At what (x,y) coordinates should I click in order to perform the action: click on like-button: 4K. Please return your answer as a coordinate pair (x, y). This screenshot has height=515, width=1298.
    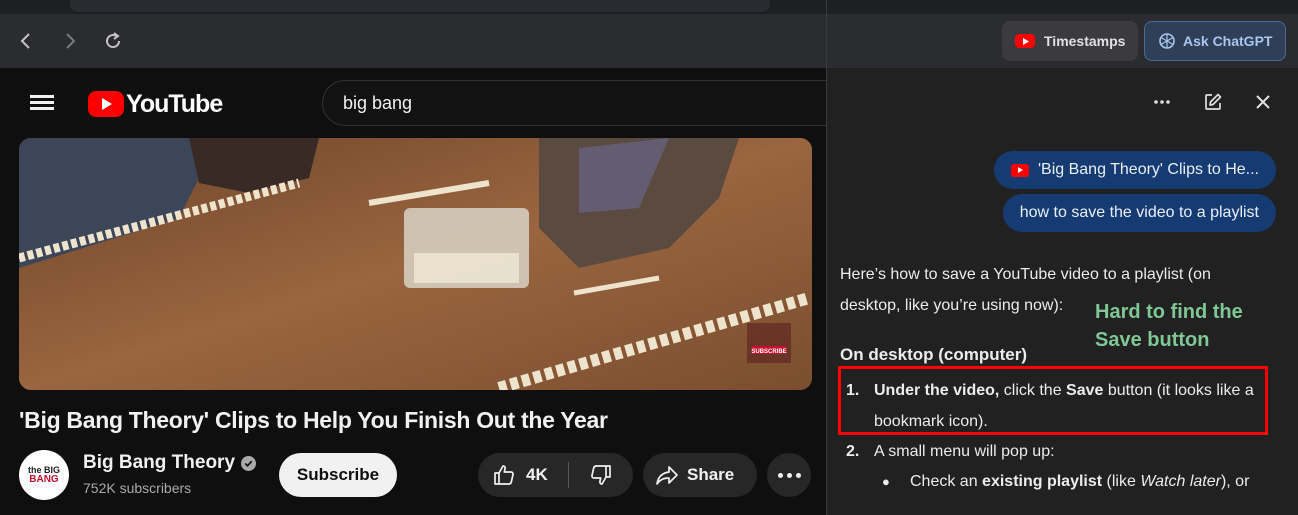
    Looking at the image, I should click on (523, 475).